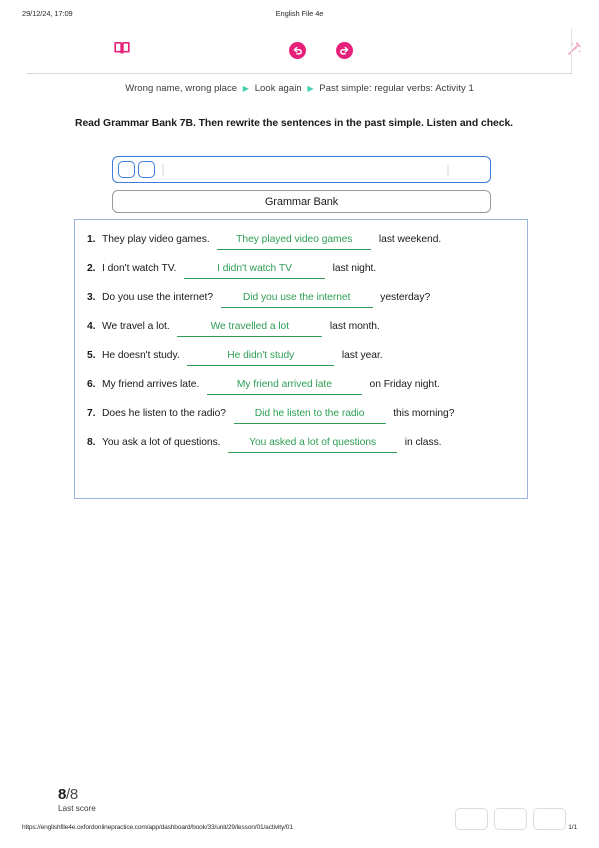 This screenshot has height=848, width=599. What do you see at coordinates (72, 794) in the screenshot?
I see `score-total: /8` at bounding box center [72, 794].